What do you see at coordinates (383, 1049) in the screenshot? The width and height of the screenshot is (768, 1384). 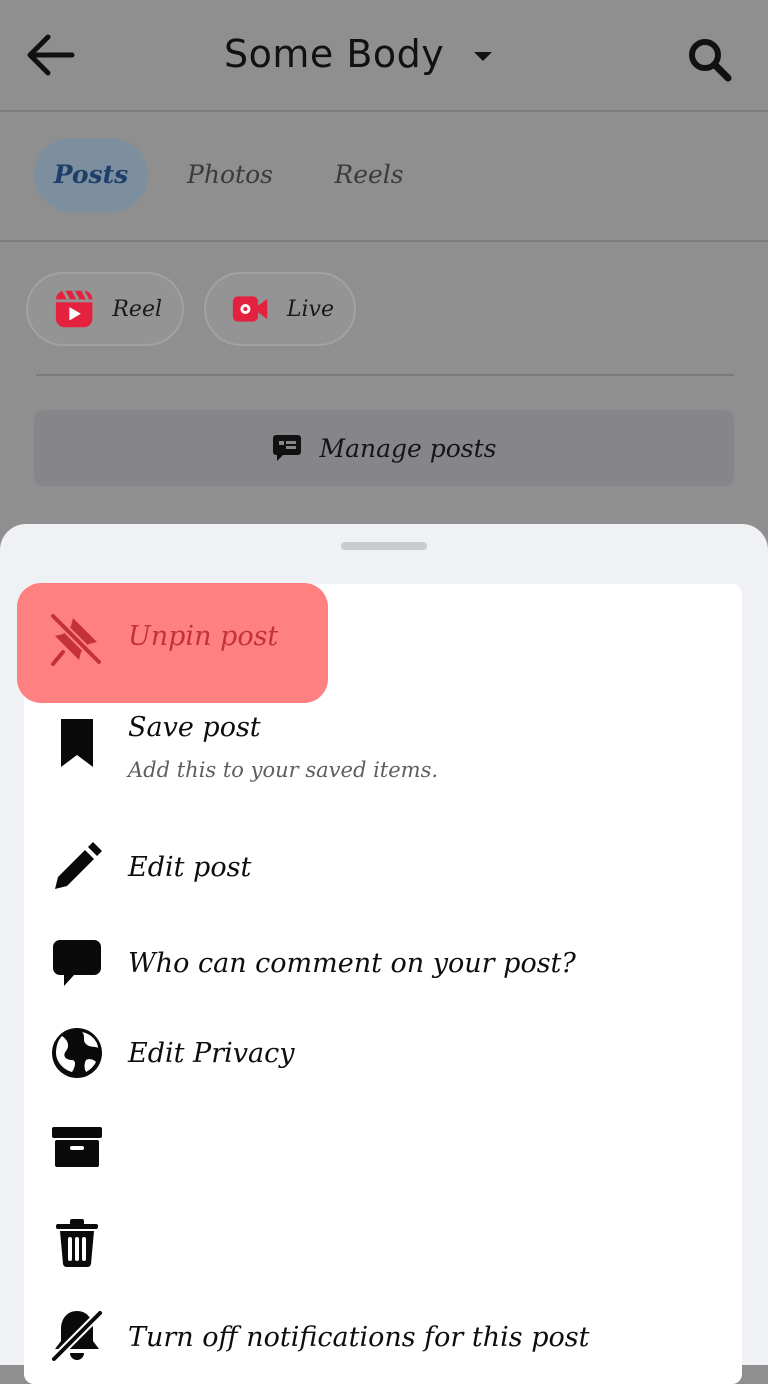 I see `edit-privacy-option: Edit Privacy` at bounding box center [383, 1049].